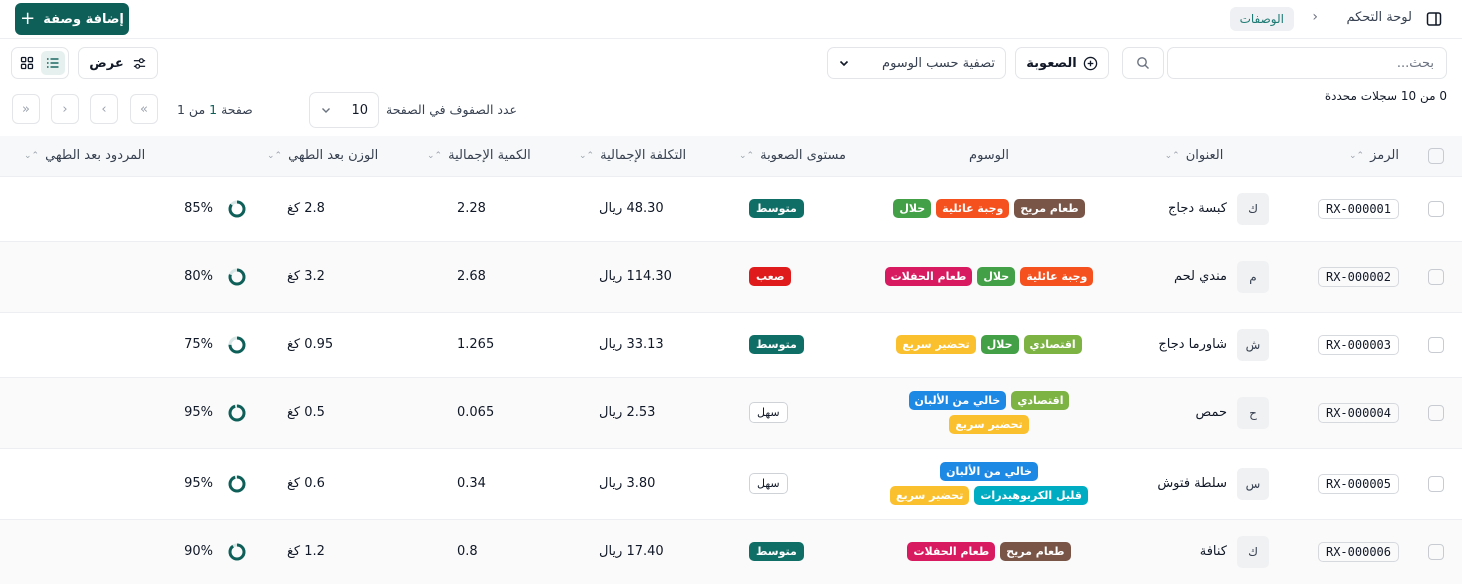 Image resolution: width=1462 pixels, height=587 pixels. I want to click on column-total-quantity: الكمية الإجمالية ⌃⌄, so click(493, 156).